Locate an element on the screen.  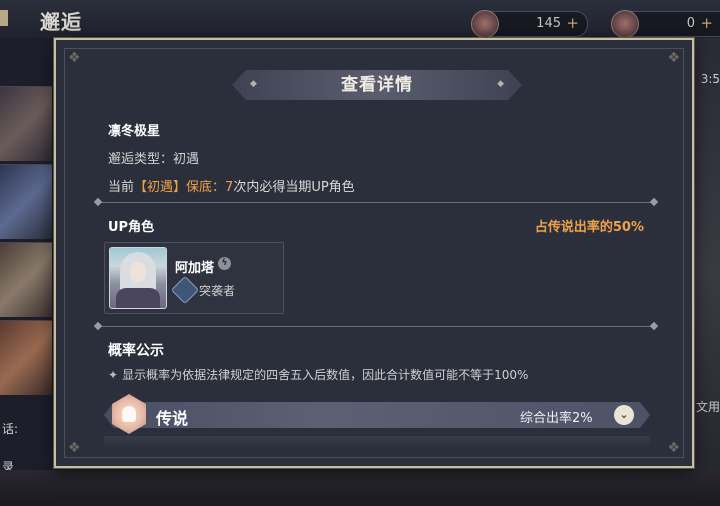
compass-icon is located at coordinates (485, 24).